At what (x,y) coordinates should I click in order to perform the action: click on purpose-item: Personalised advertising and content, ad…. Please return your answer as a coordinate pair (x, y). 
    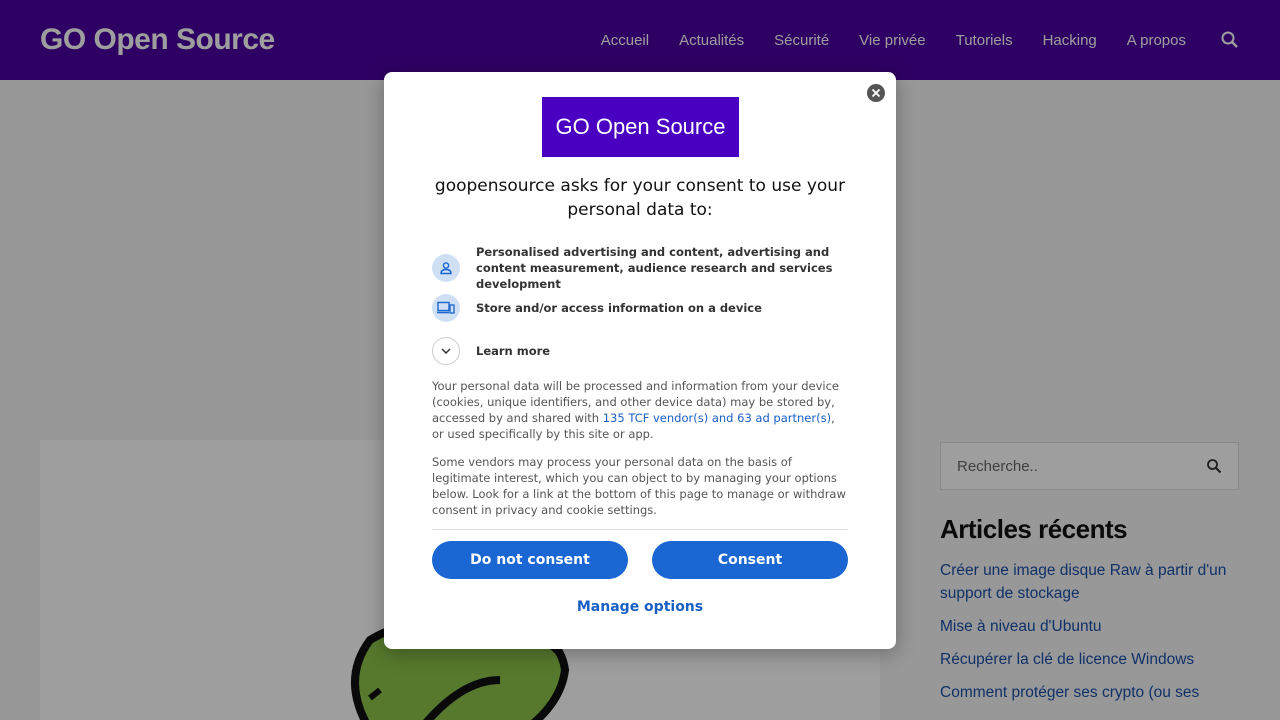
    Looking at the image, I should click on (640, 268).